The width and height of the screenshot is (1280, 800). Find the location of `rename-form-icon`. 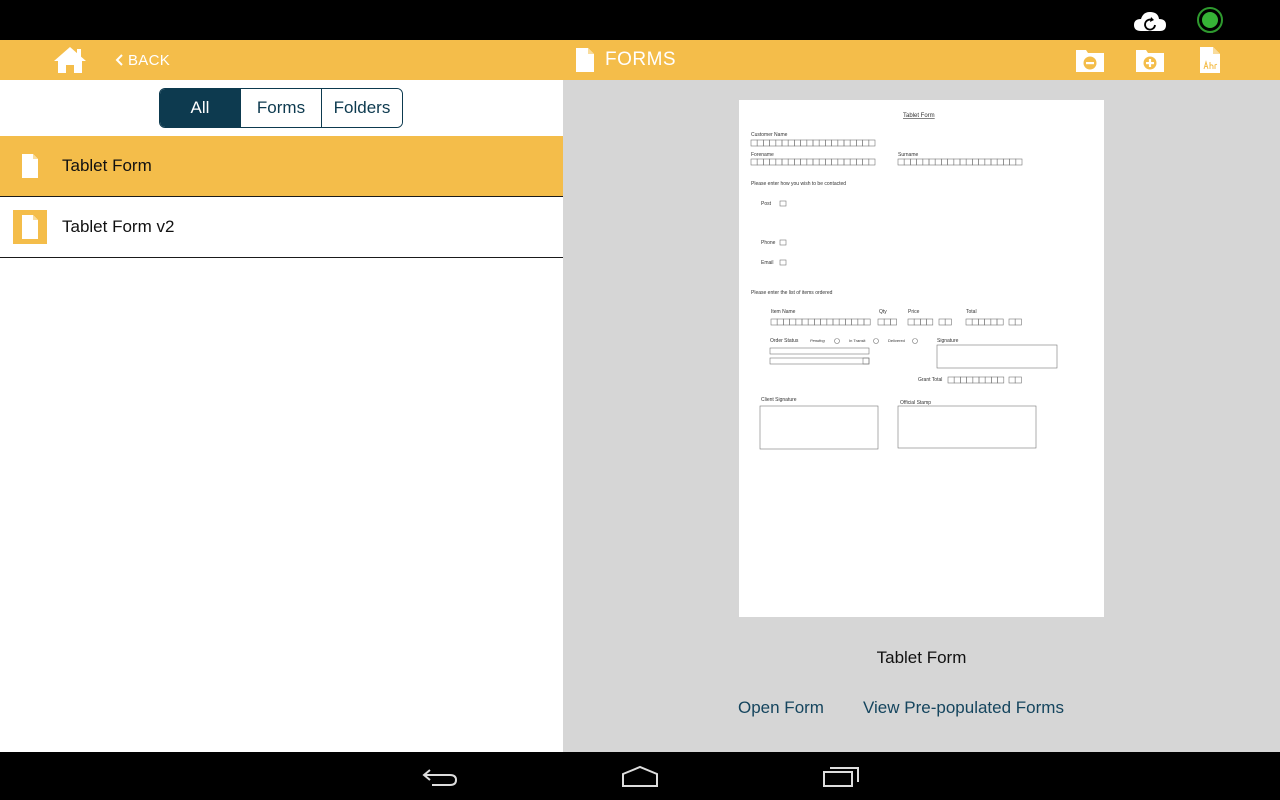

rename-form-icon is located at coordinates (1210, 60).